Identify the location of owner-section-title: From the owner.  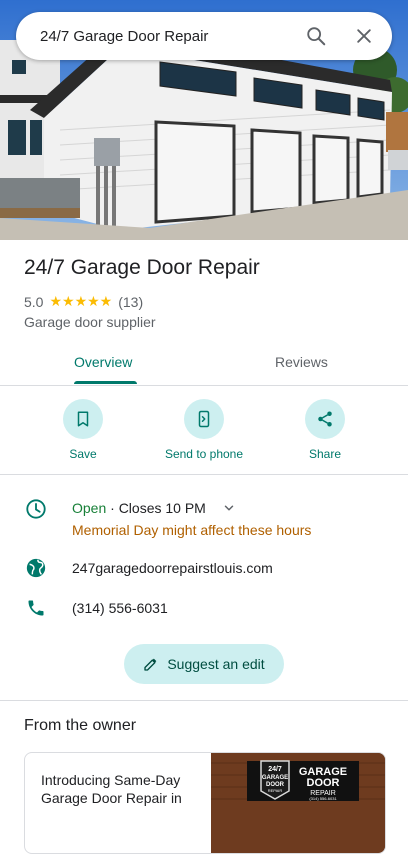
(80, 725).